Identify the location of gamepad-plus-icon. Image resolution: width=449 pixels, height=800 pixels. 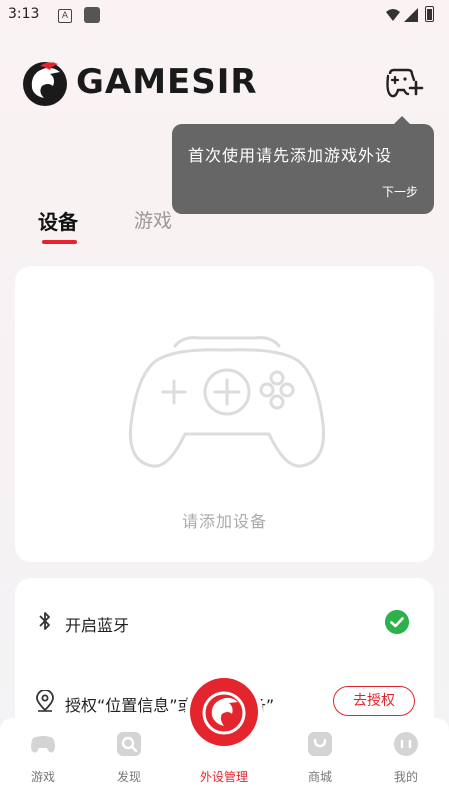
(404, 83).